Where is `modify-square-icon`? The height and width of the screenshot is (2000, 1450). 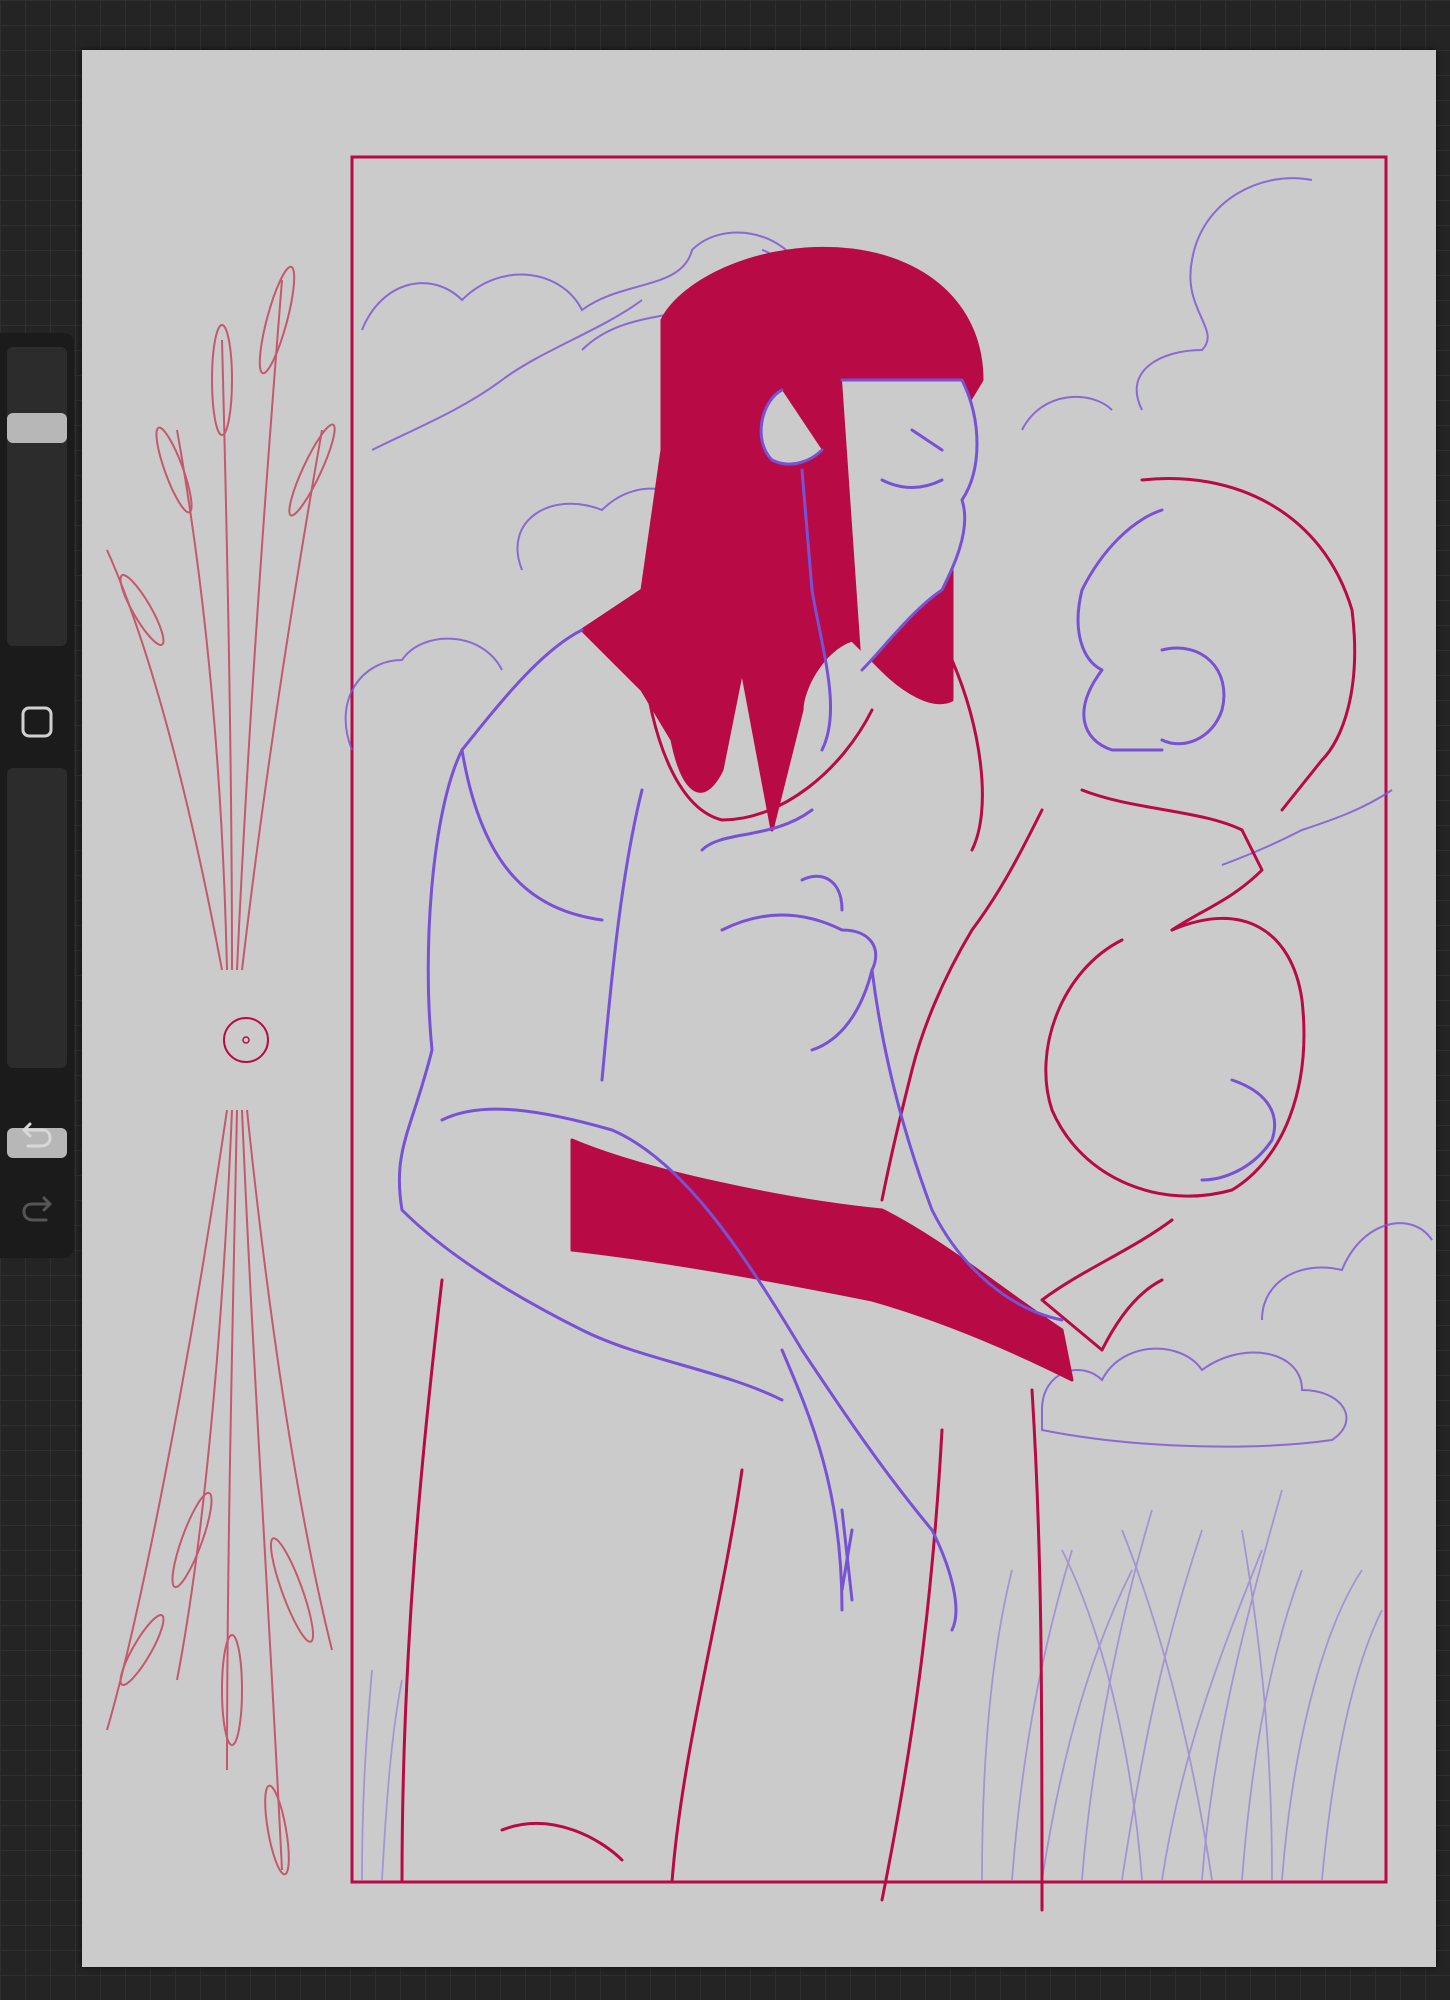
modify-square-icon is located at coordinates (37, 722).